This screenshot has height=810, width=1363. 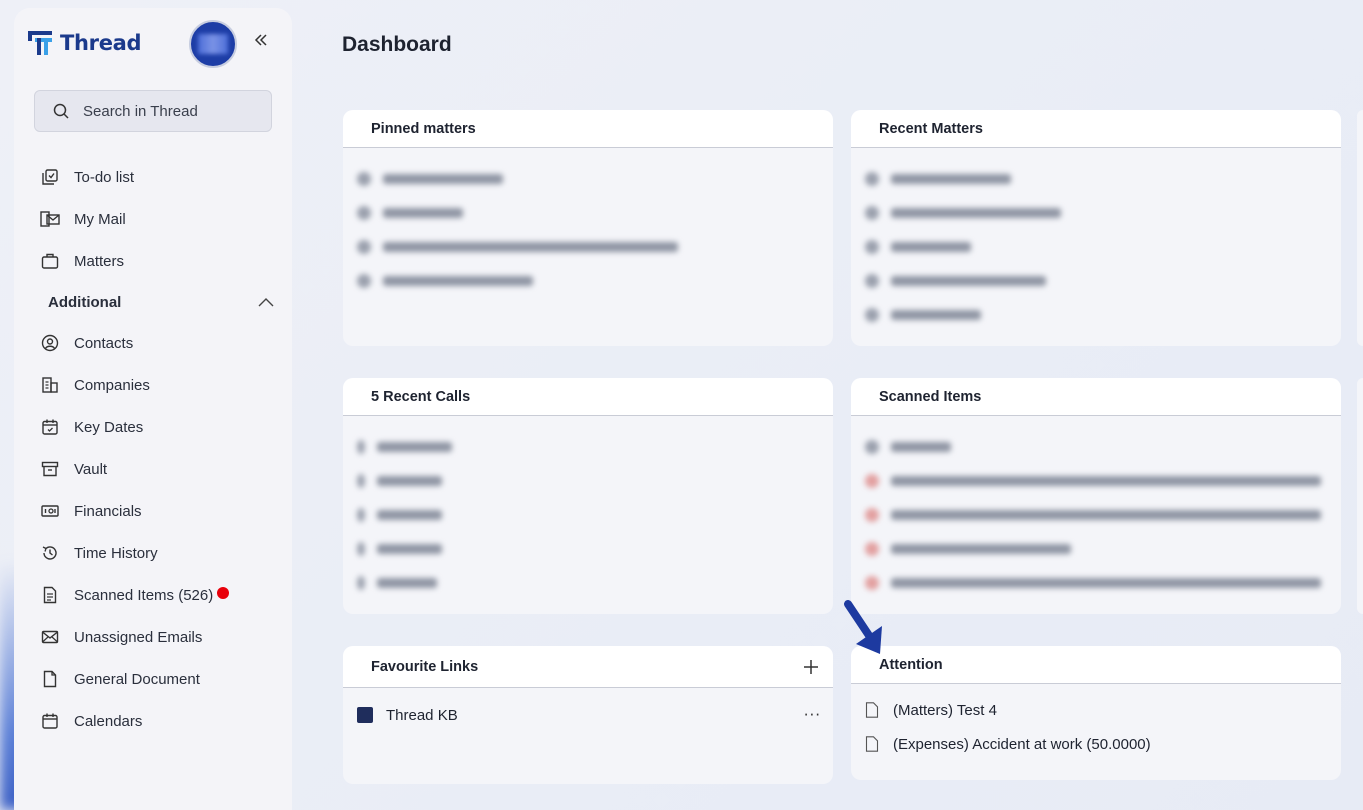 What do you see at coordinates (365, 715) in the screenshot?
I see `link-favicon-icon` at bounding box center [365, 715].